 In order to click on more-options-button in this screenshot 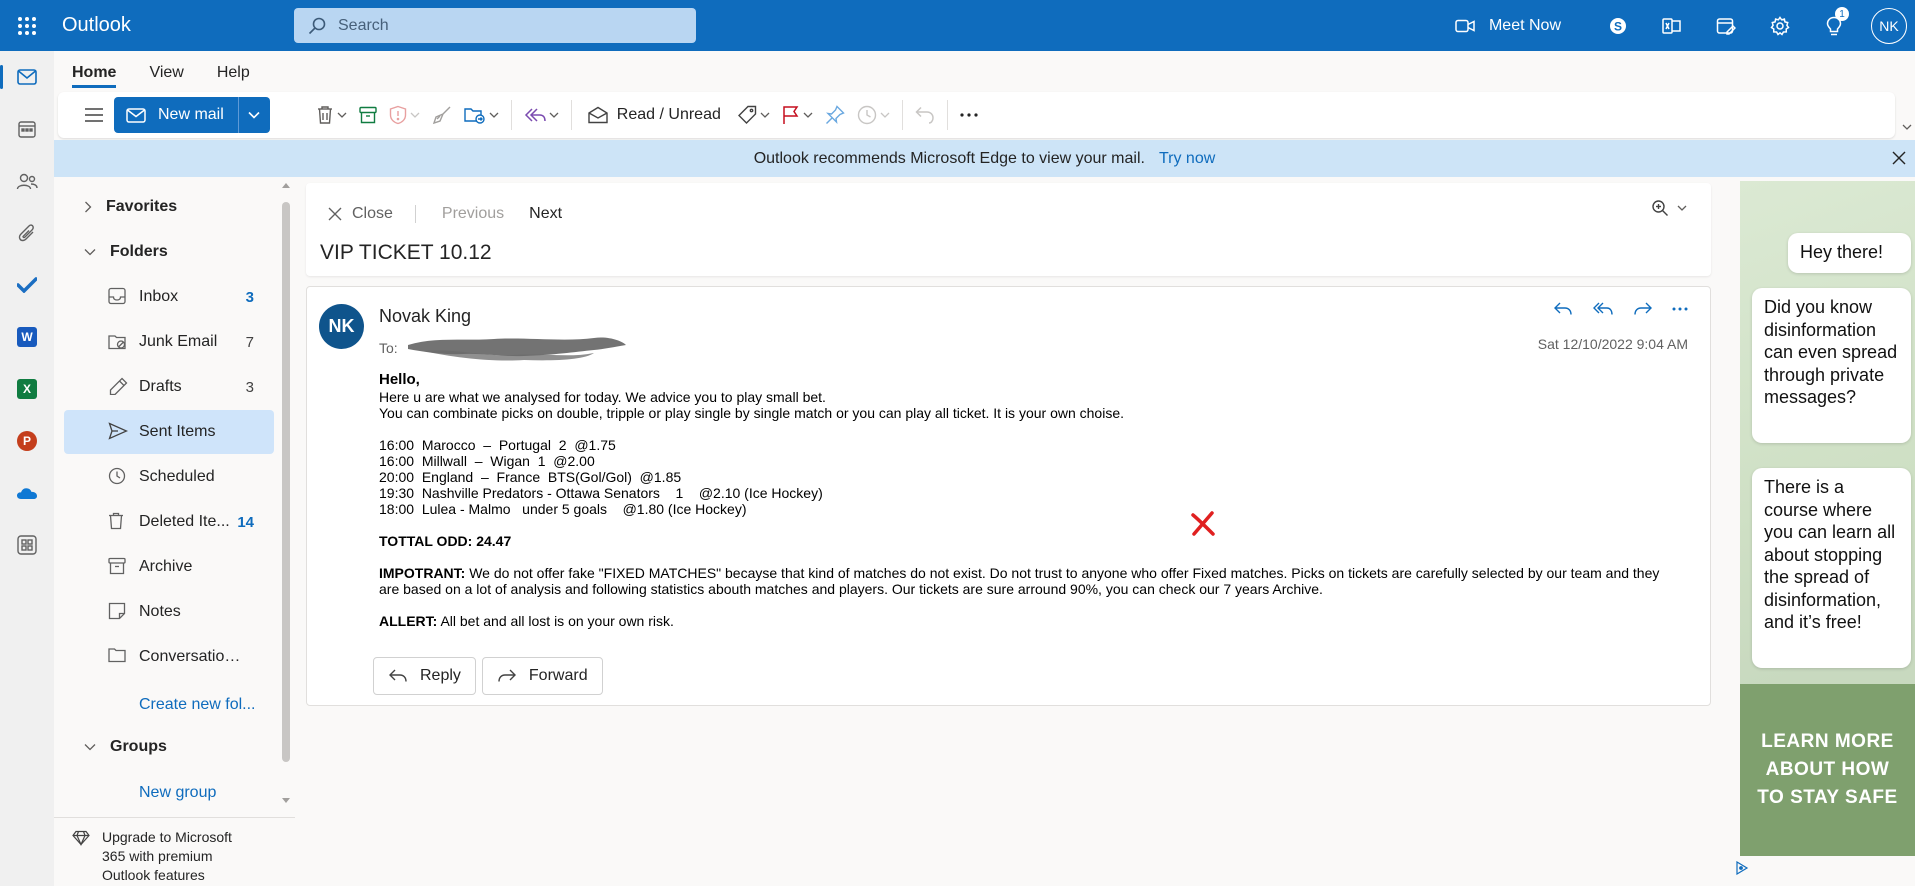, I will do `click(969, 115)`.